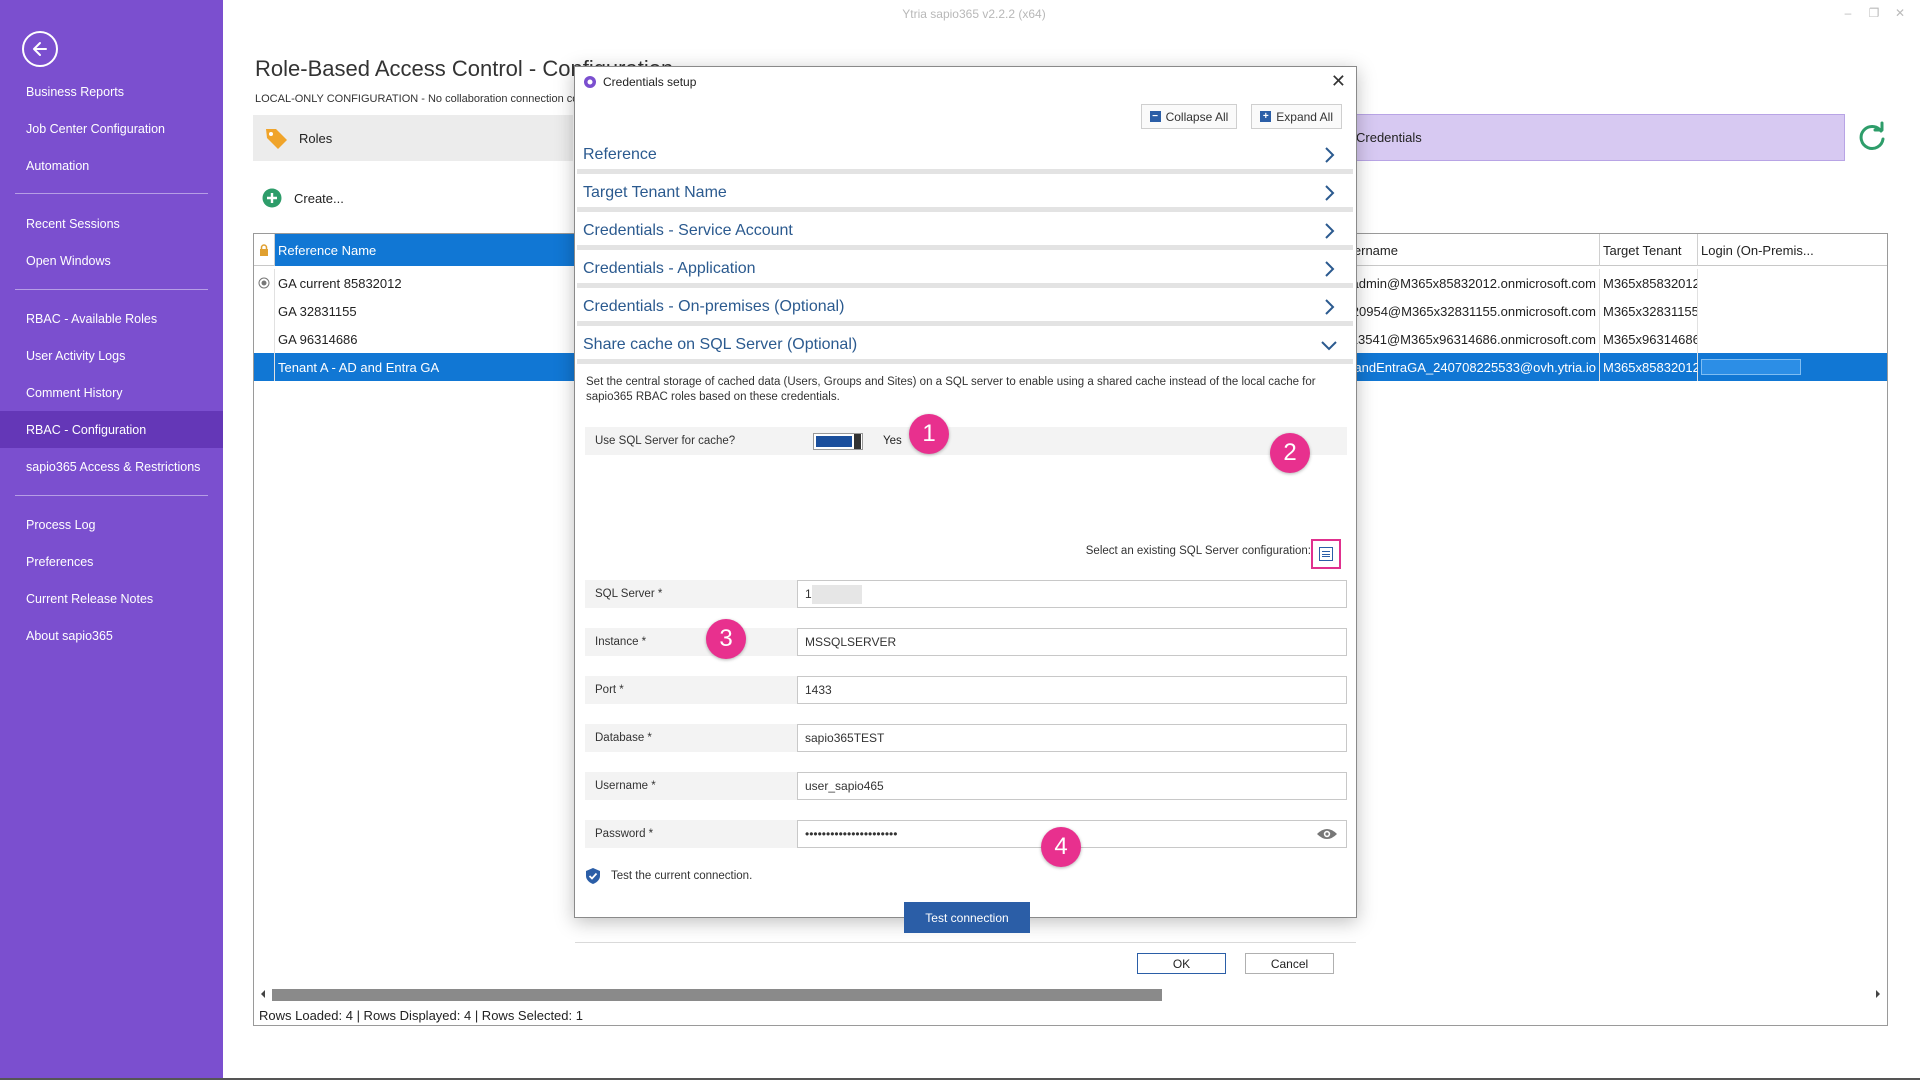 This screenshot has width=1920, height=1080. Describe the element at coordinates (1296, 116) in the screenshot. I see `expand-all-button: + Expand All` at that location.